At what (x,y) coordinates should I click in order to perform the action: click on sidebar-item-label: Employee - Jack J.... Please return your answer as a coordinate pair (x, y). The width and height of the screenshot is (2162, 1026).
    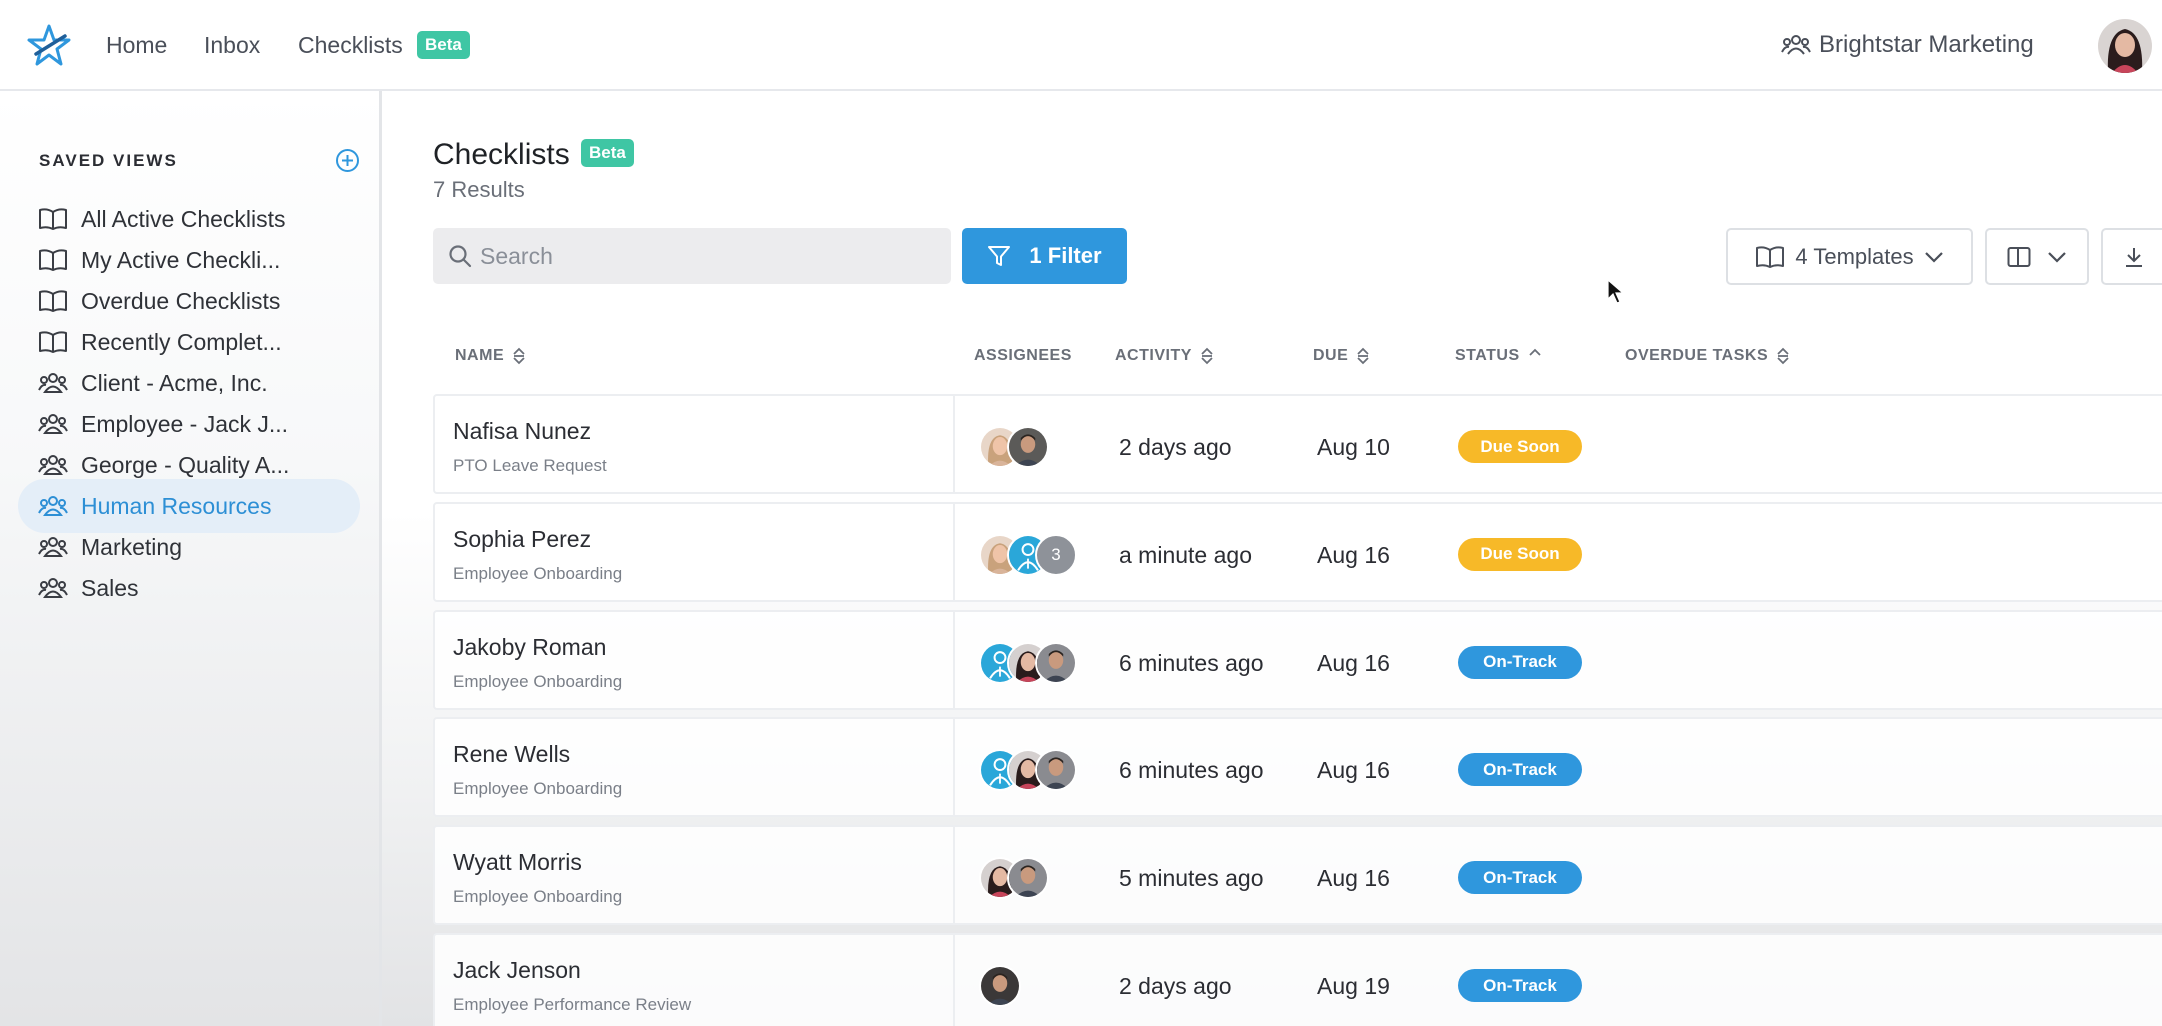
    Looking at the image, I should click on (185, 423).